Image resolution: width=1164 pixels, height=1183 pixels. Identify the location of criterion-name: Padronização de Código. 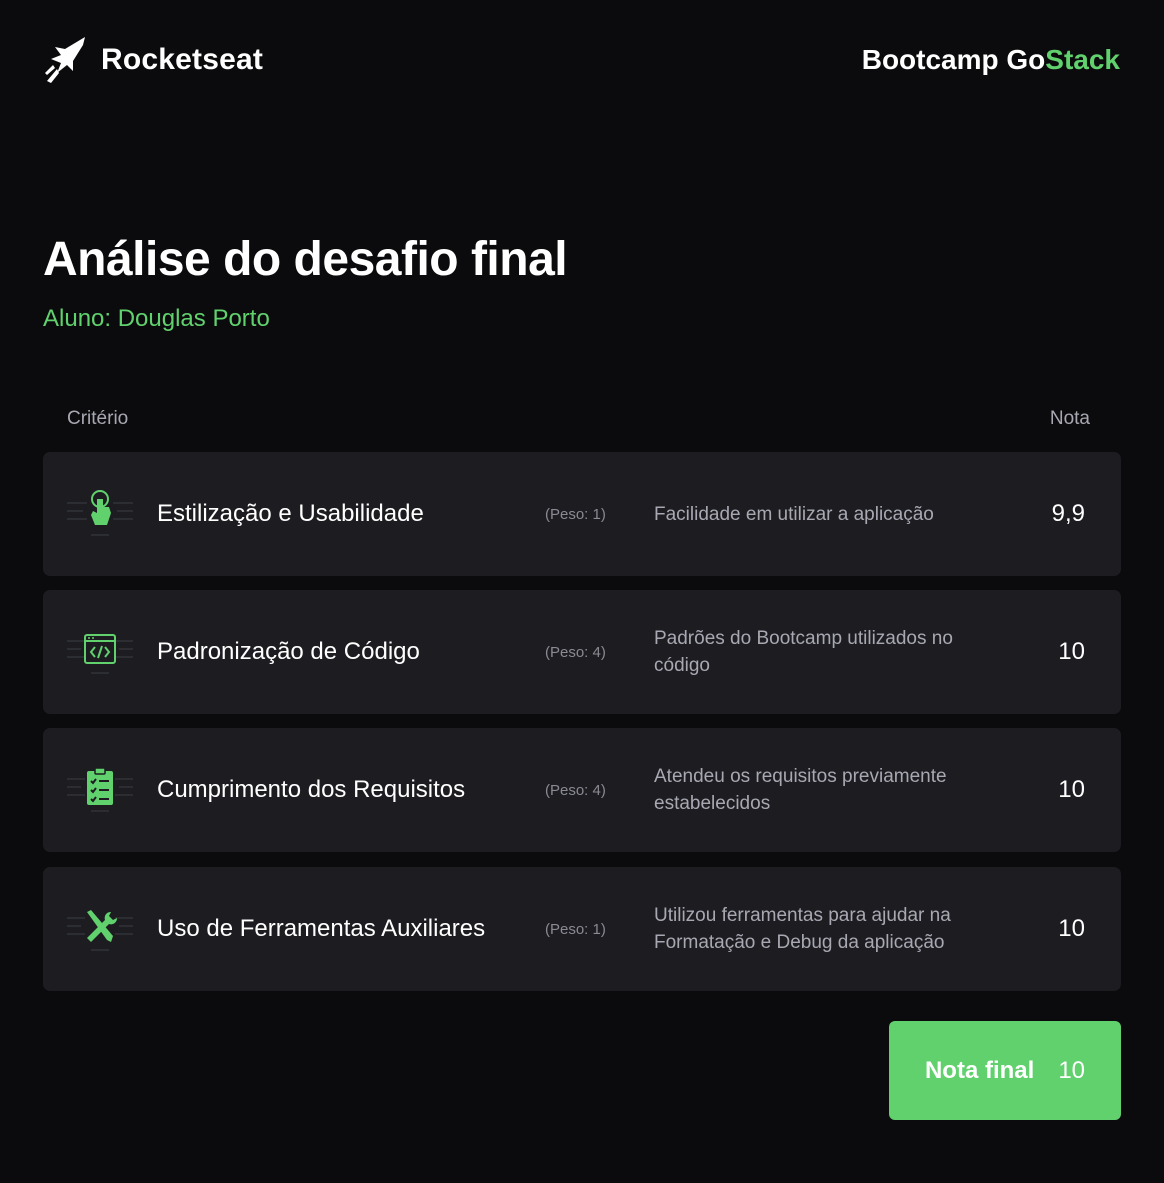
(288, 651).